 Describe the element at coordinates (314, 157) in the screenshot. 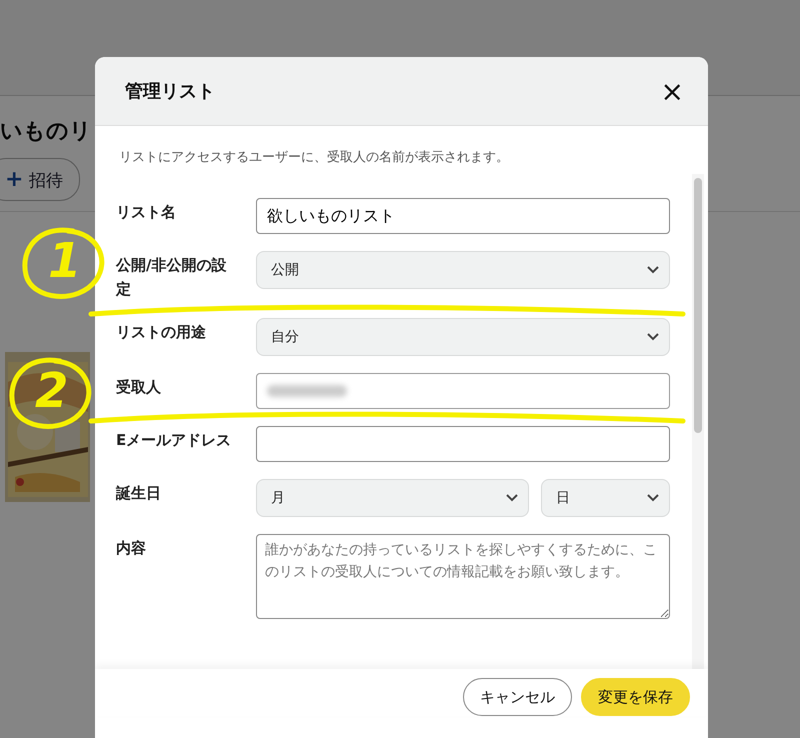

I see `dialog-description: リストにアクセスするユーザーに、受取人の名前が表示されます。` at that location.